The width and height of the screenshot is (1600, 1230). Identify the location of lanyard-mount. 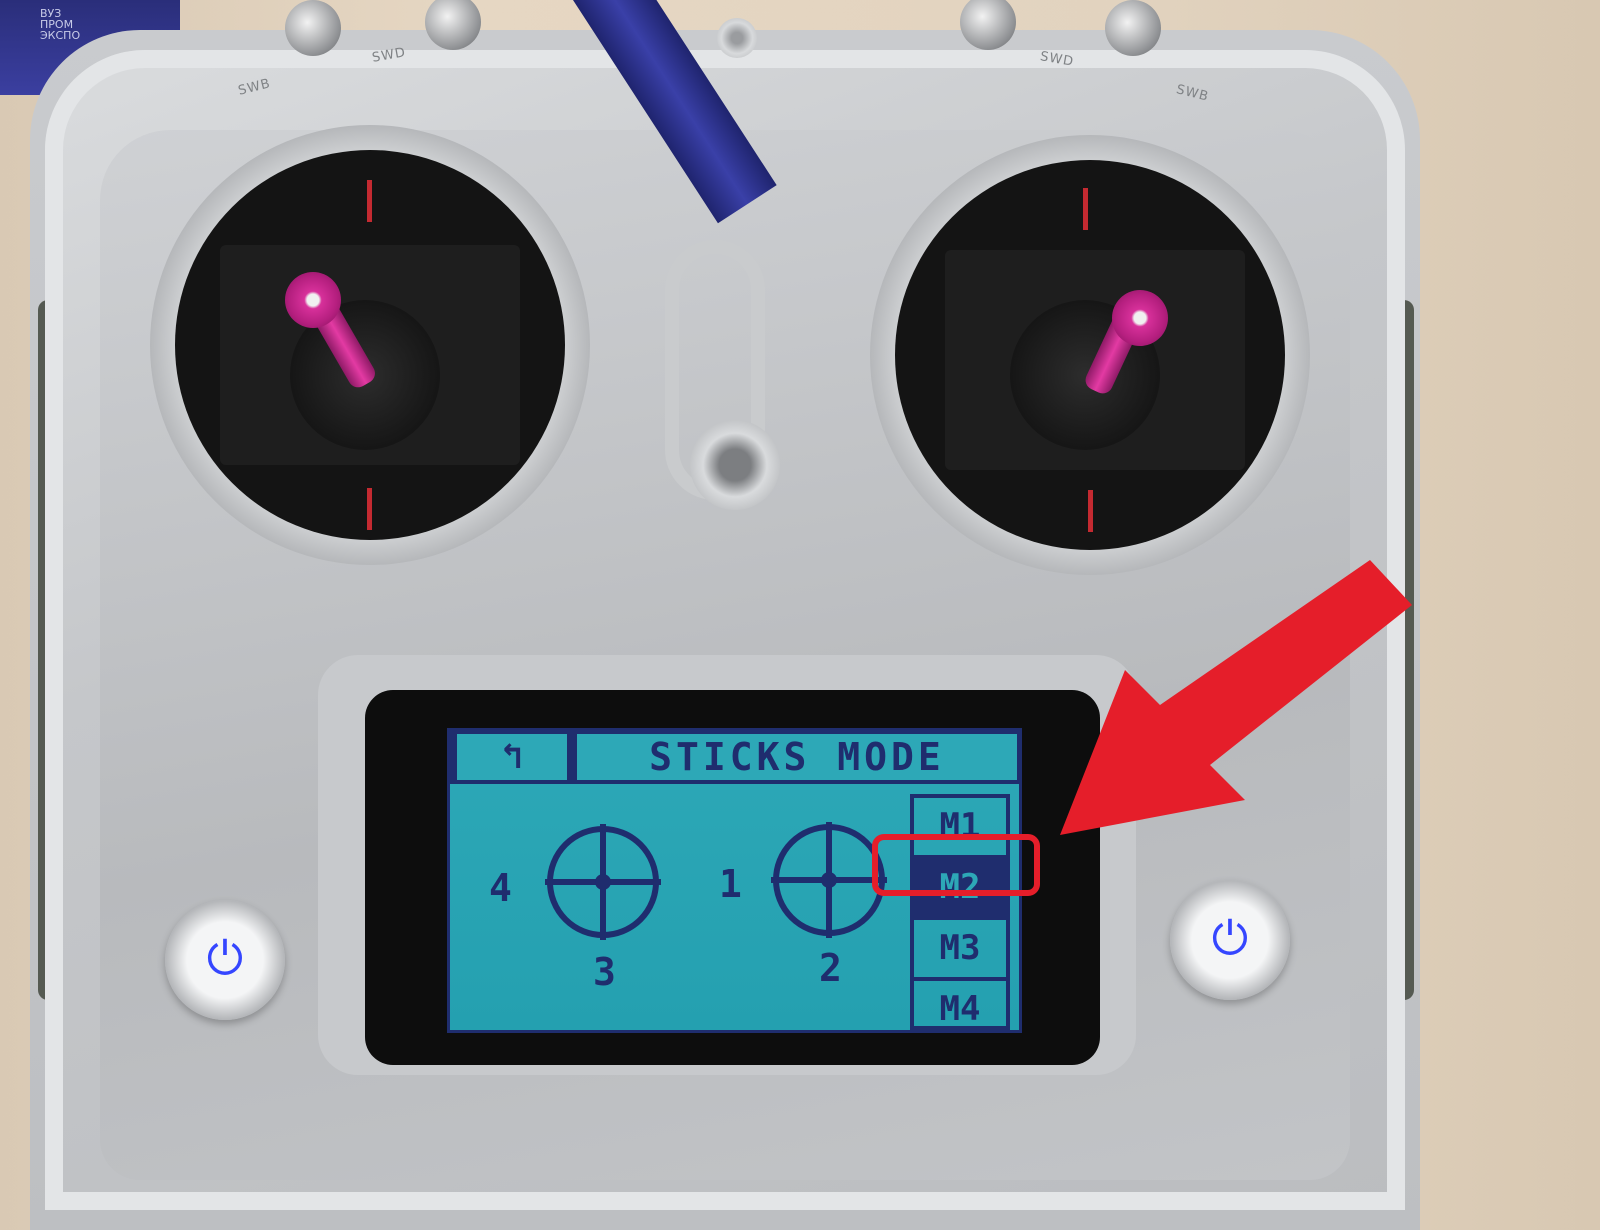
(735, 465).